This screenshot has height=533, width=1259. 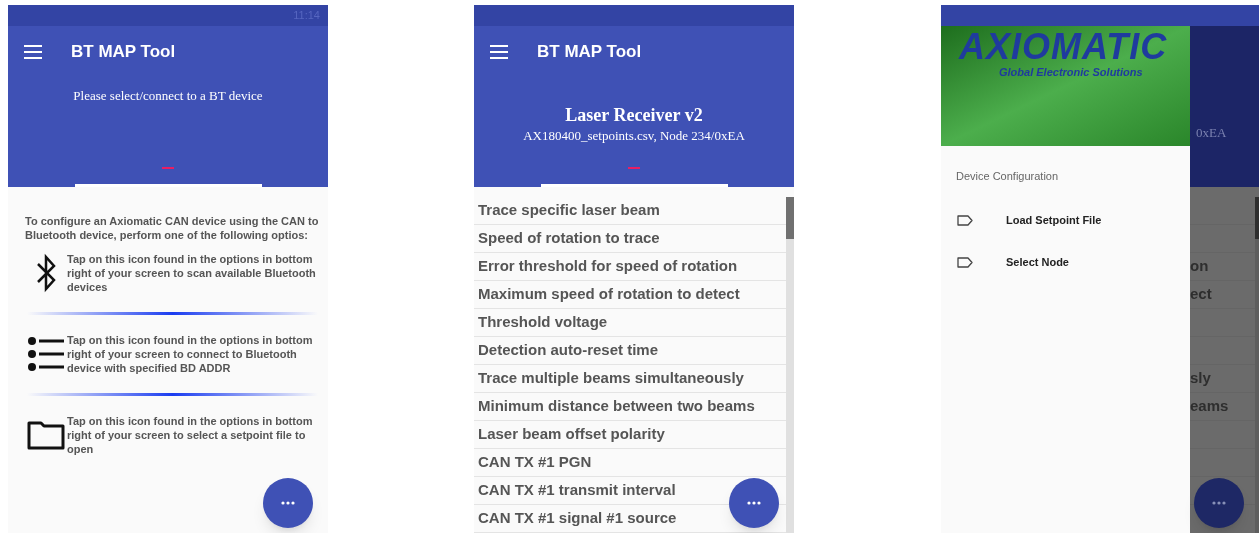 What do you see at coordinates (168, 96) in the screenshot?
I see `connection-message: Please select/connect to a BT device` at bounding box center [168, 96].